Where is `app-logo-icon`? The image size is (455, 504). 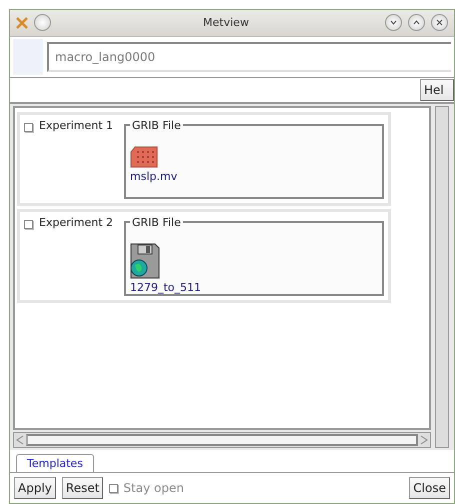 app-logo-icon is located at coordinates (22, 22).